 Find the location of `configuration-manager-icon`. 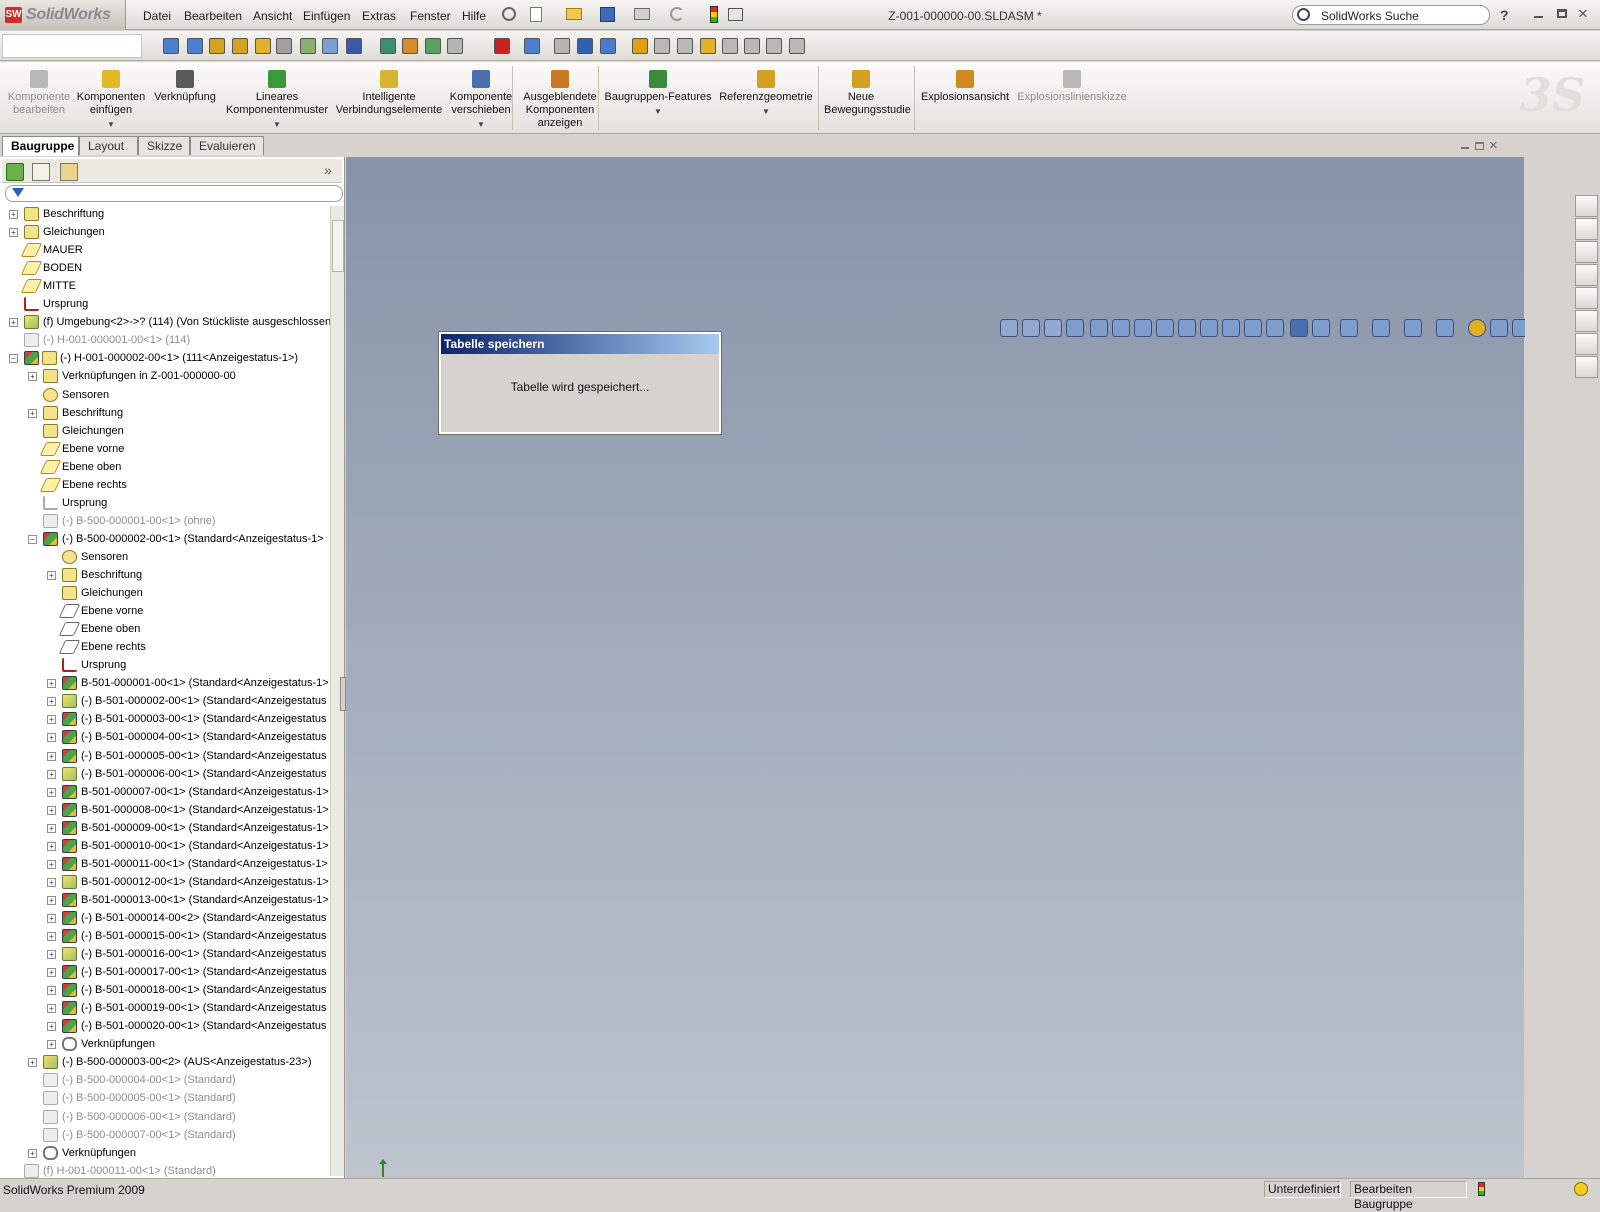

configuration-manager-icon is located at coordinates (69, 172).